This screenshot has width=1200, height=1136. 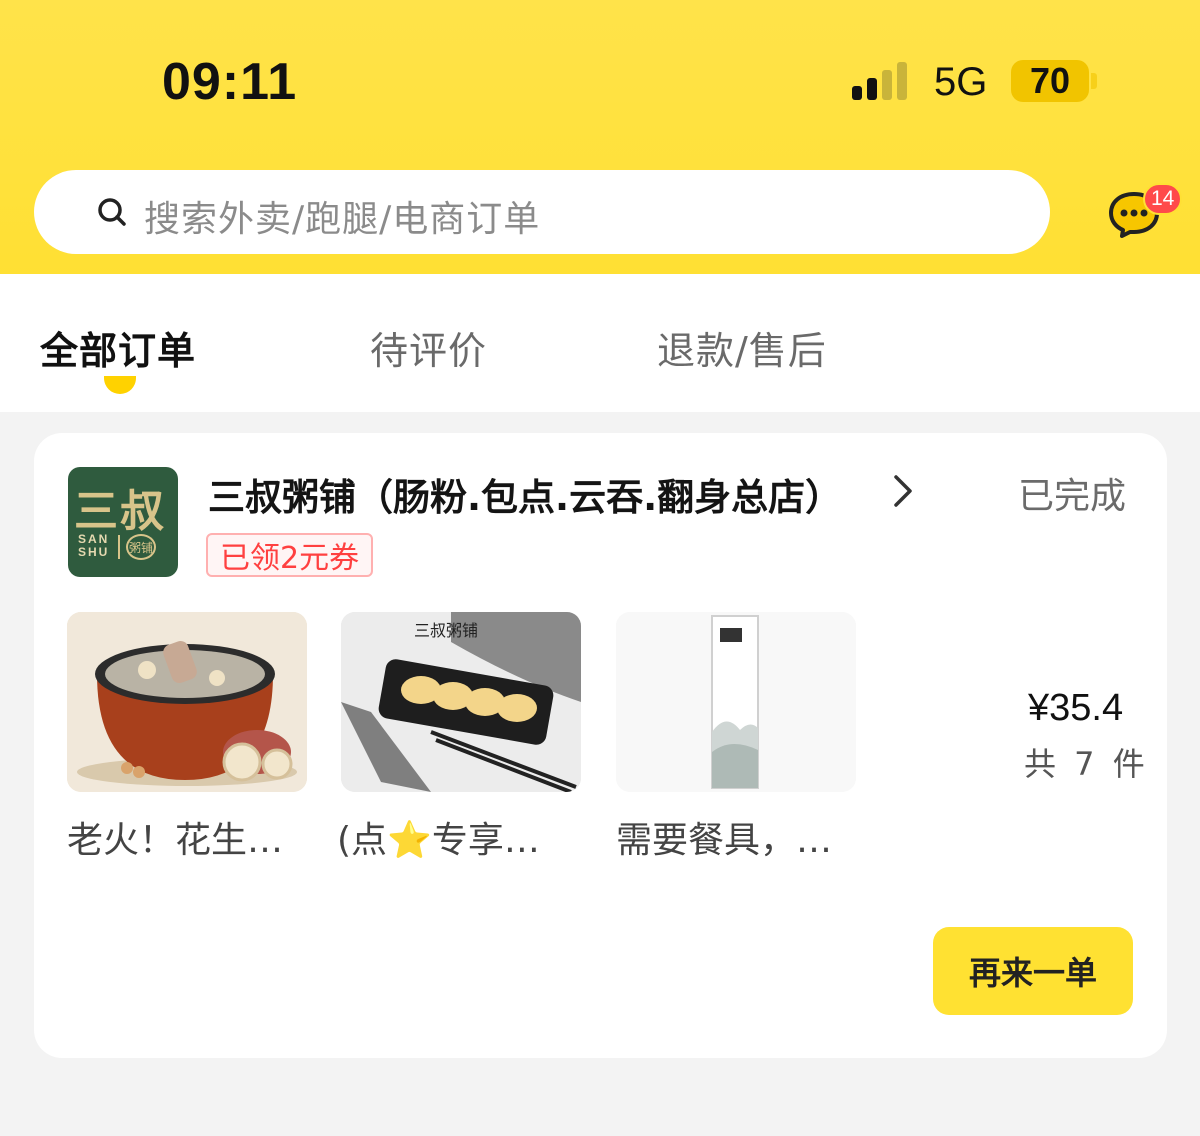 I want to click on message-count-badge: 14, so click(x=1163, y=199).